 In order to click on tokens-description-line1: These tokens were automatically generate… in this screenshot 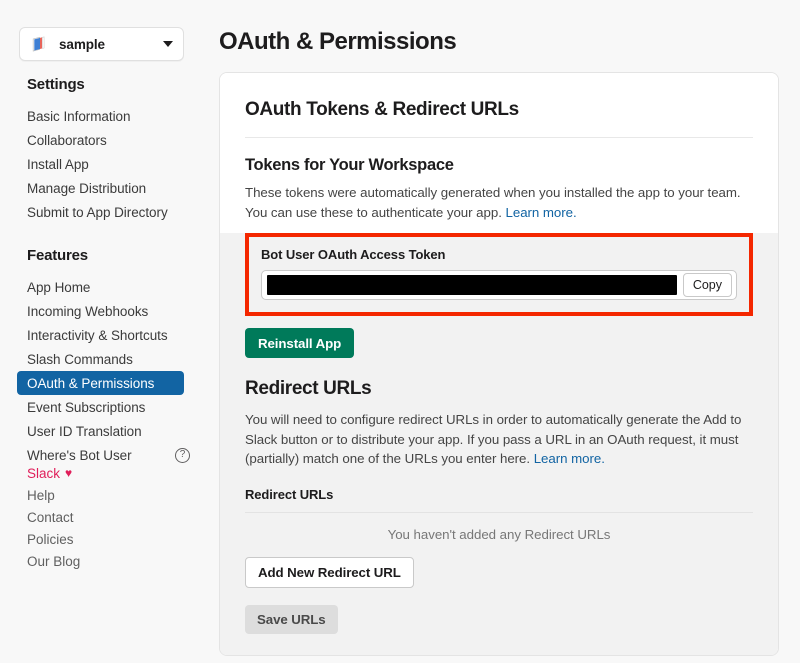, I will do `click(493, 192)`.